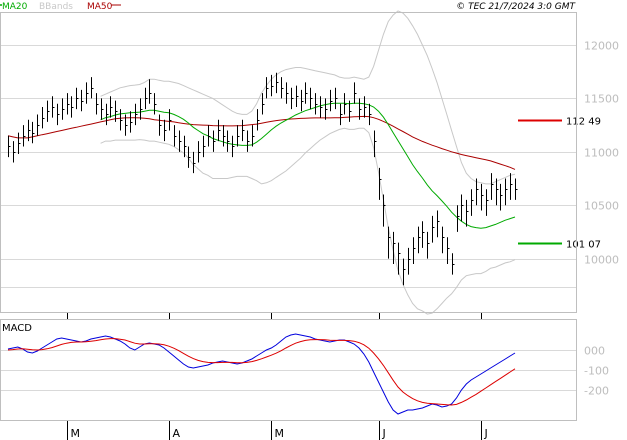 The width and height of the screenshot is (627, 440). What do you see at coordinates (596, 371) in the screenshot?
I see `macd-y-axis: 000 -100 -200` at bounding box center [596, 371].